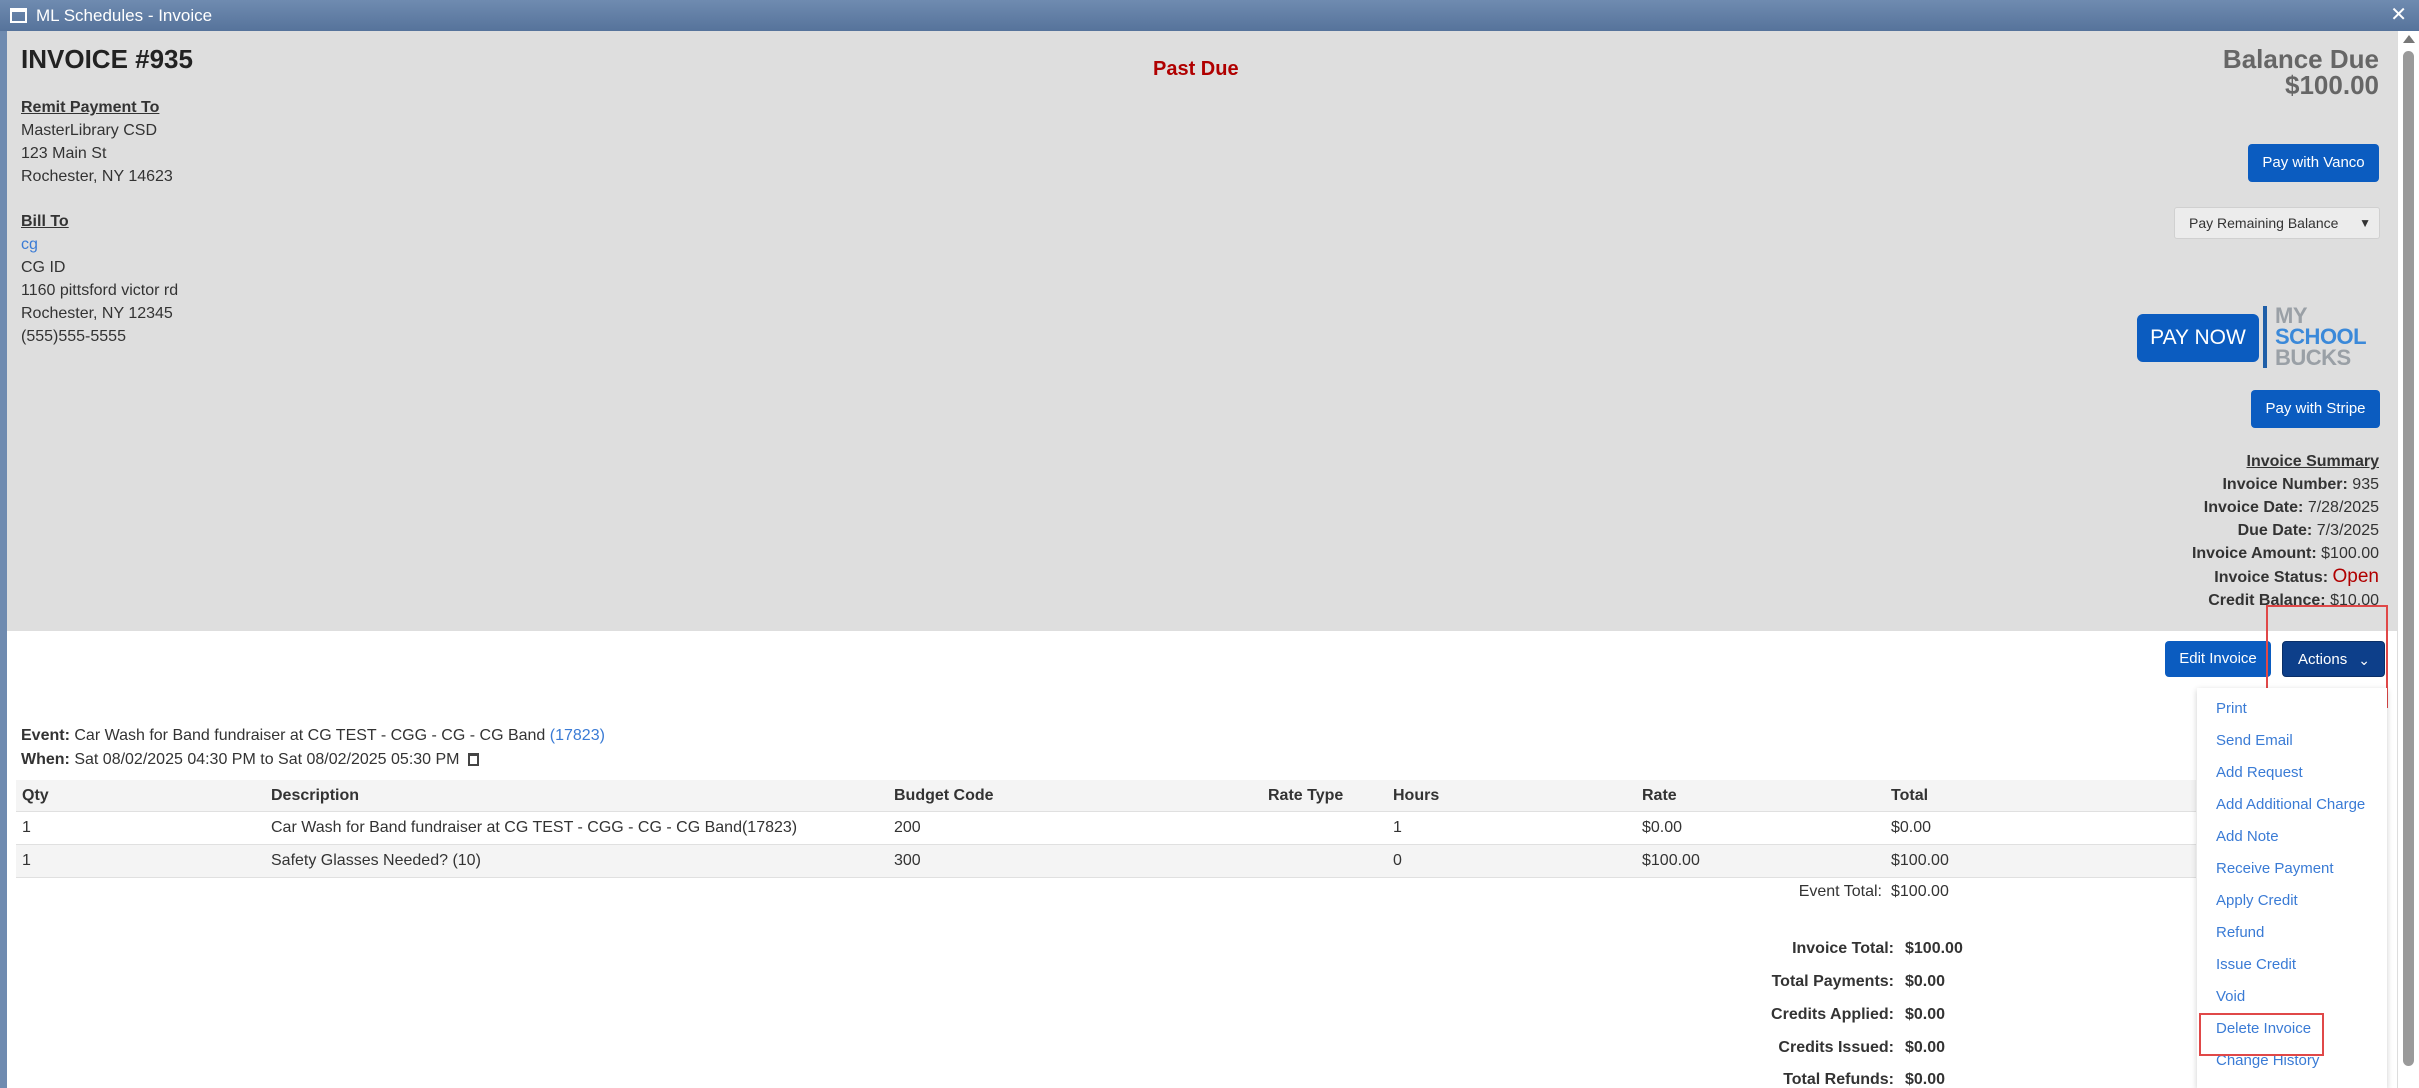 The width and height of the screenshot is (2419, 1088). Describe the element at coordinates (2355, 576) in the screenshot. I see `invoice-status-value: Open` at that location.